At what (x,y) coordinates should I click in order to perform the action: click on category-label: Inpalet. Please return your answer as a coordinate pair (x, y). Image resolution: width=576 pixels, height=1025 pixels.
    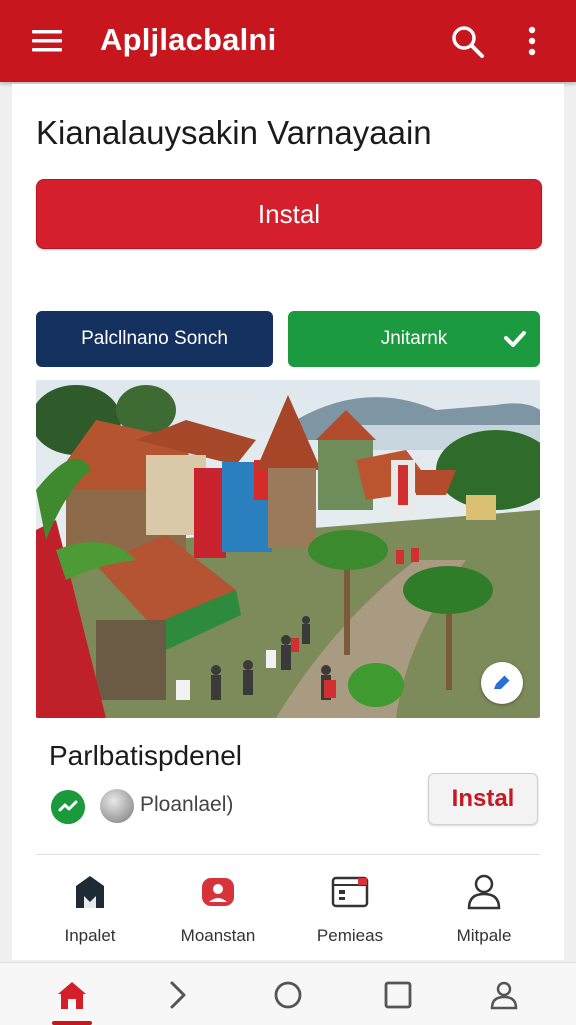
    Looking at the image, I should click on (90, 935).